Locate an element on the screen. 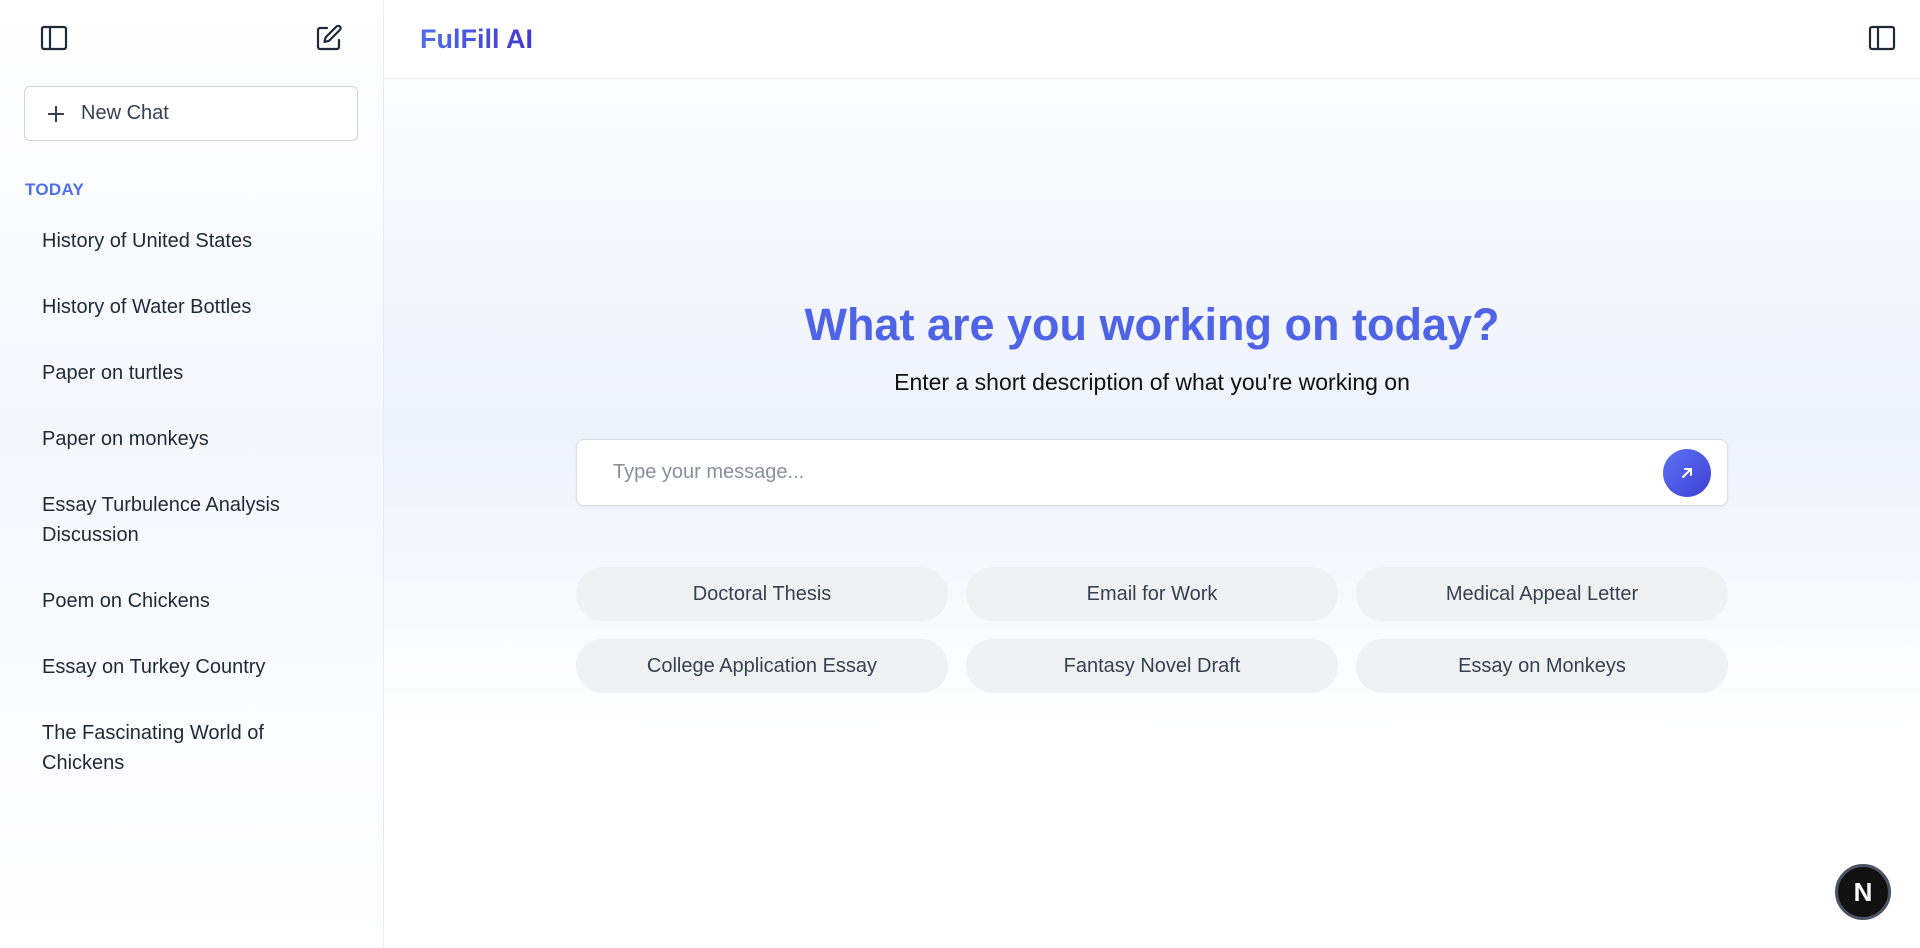 This screenshot has width=1920, height=948. page-title: What are you working on today? is located at coordinates (1152, 324).